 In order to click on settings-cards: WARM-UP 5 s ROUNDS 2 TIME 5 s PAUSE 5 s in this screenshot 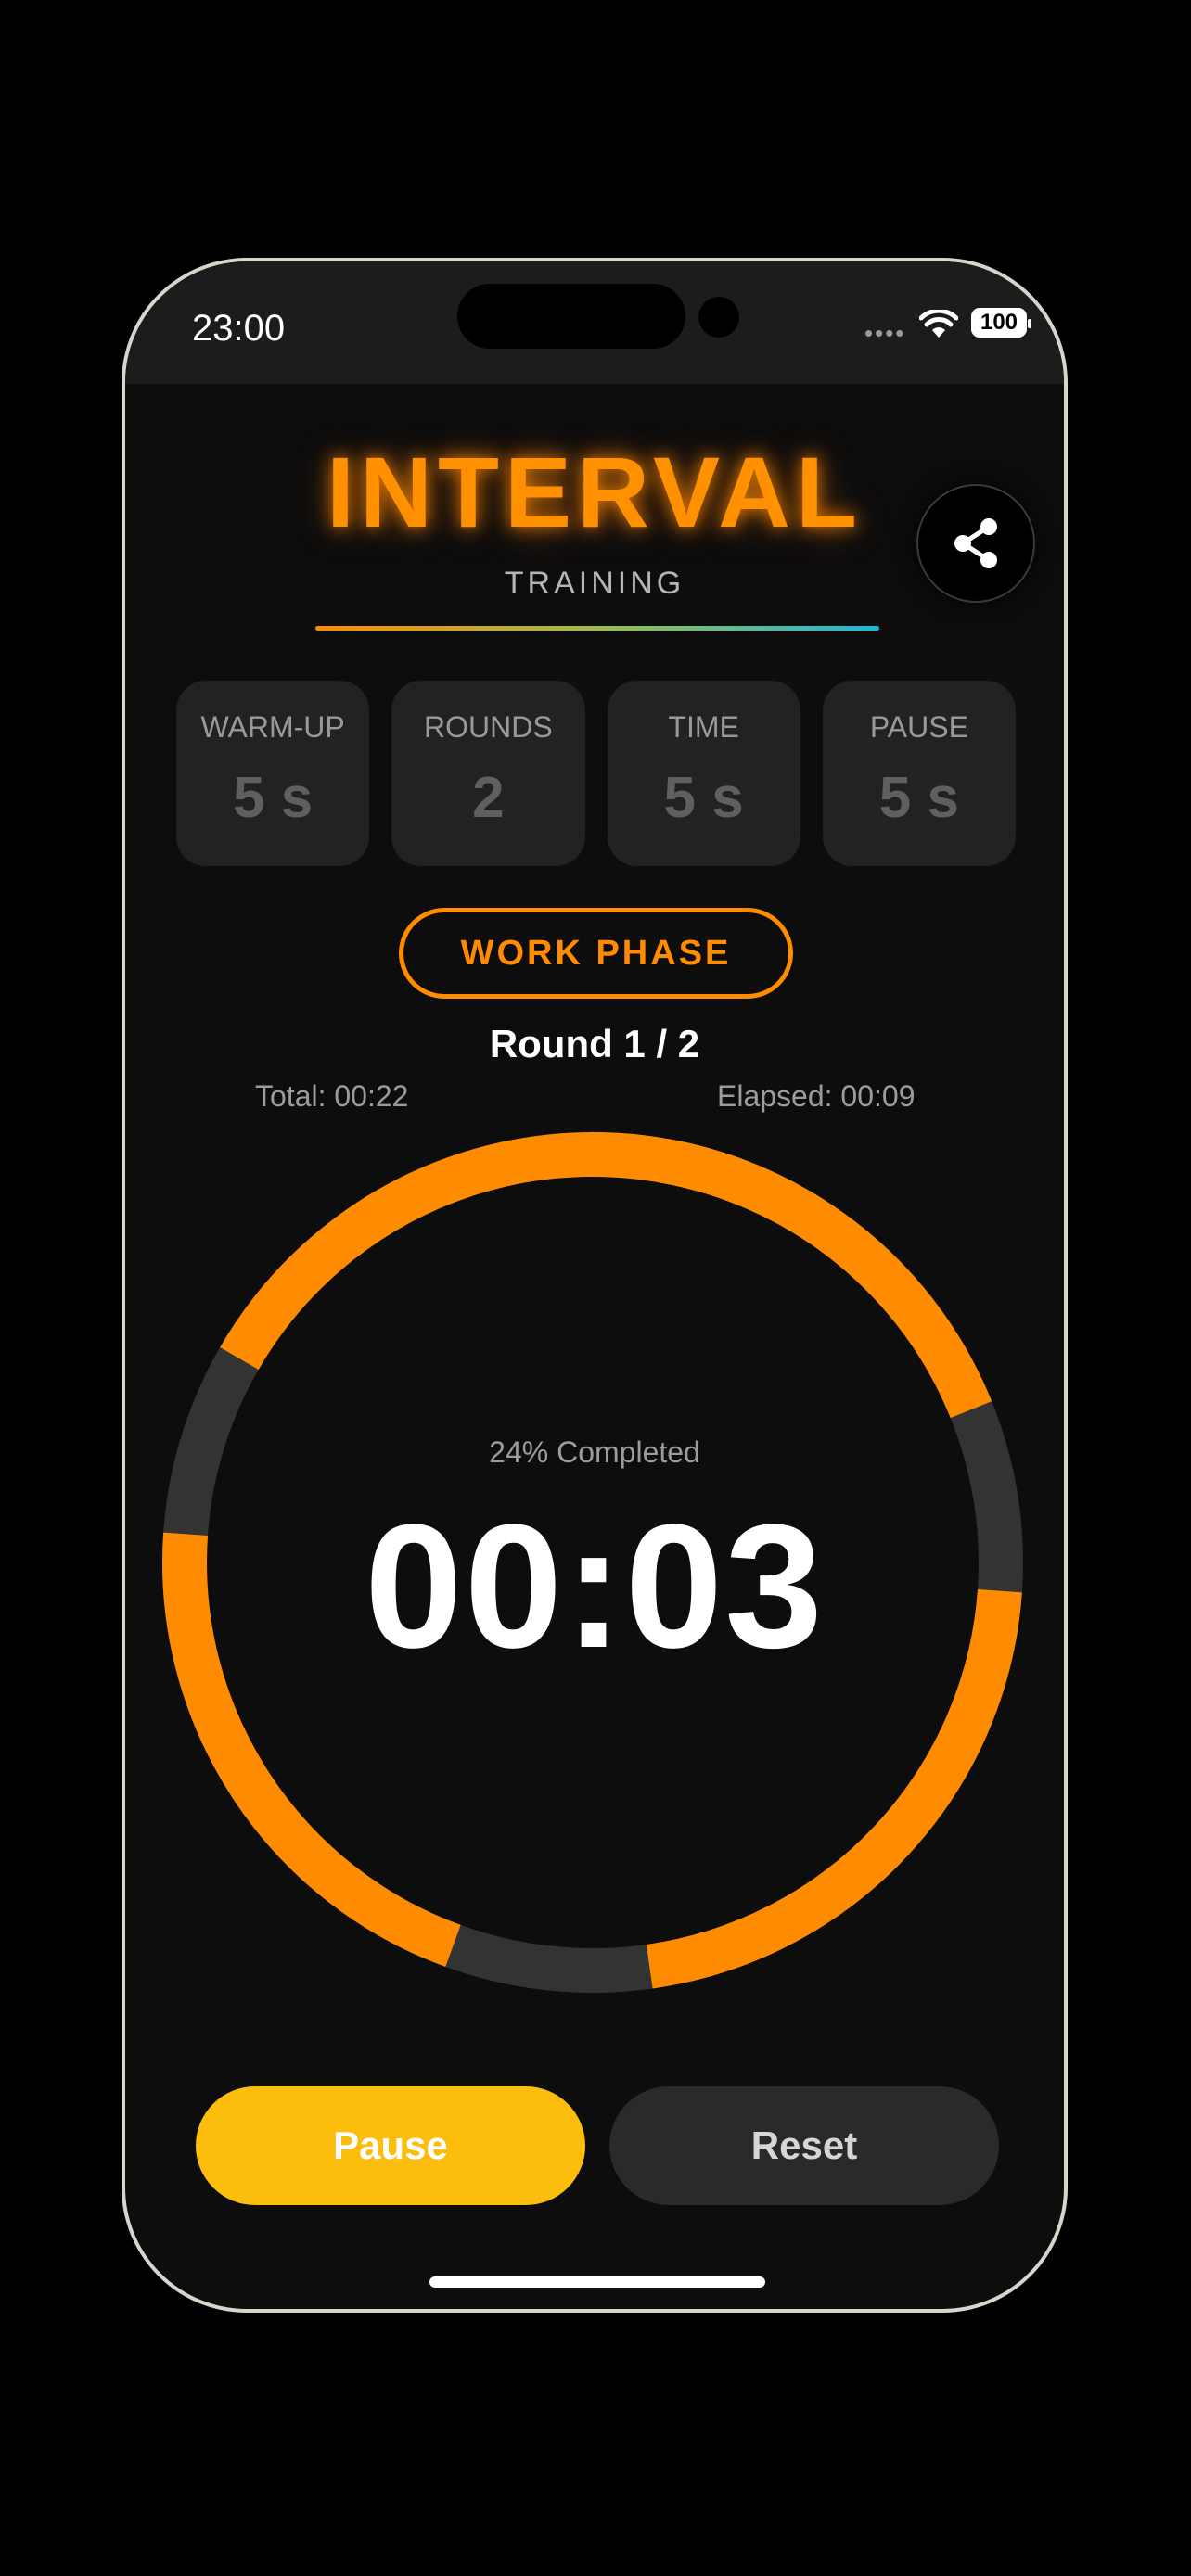, I will do `click(596, 773)`.